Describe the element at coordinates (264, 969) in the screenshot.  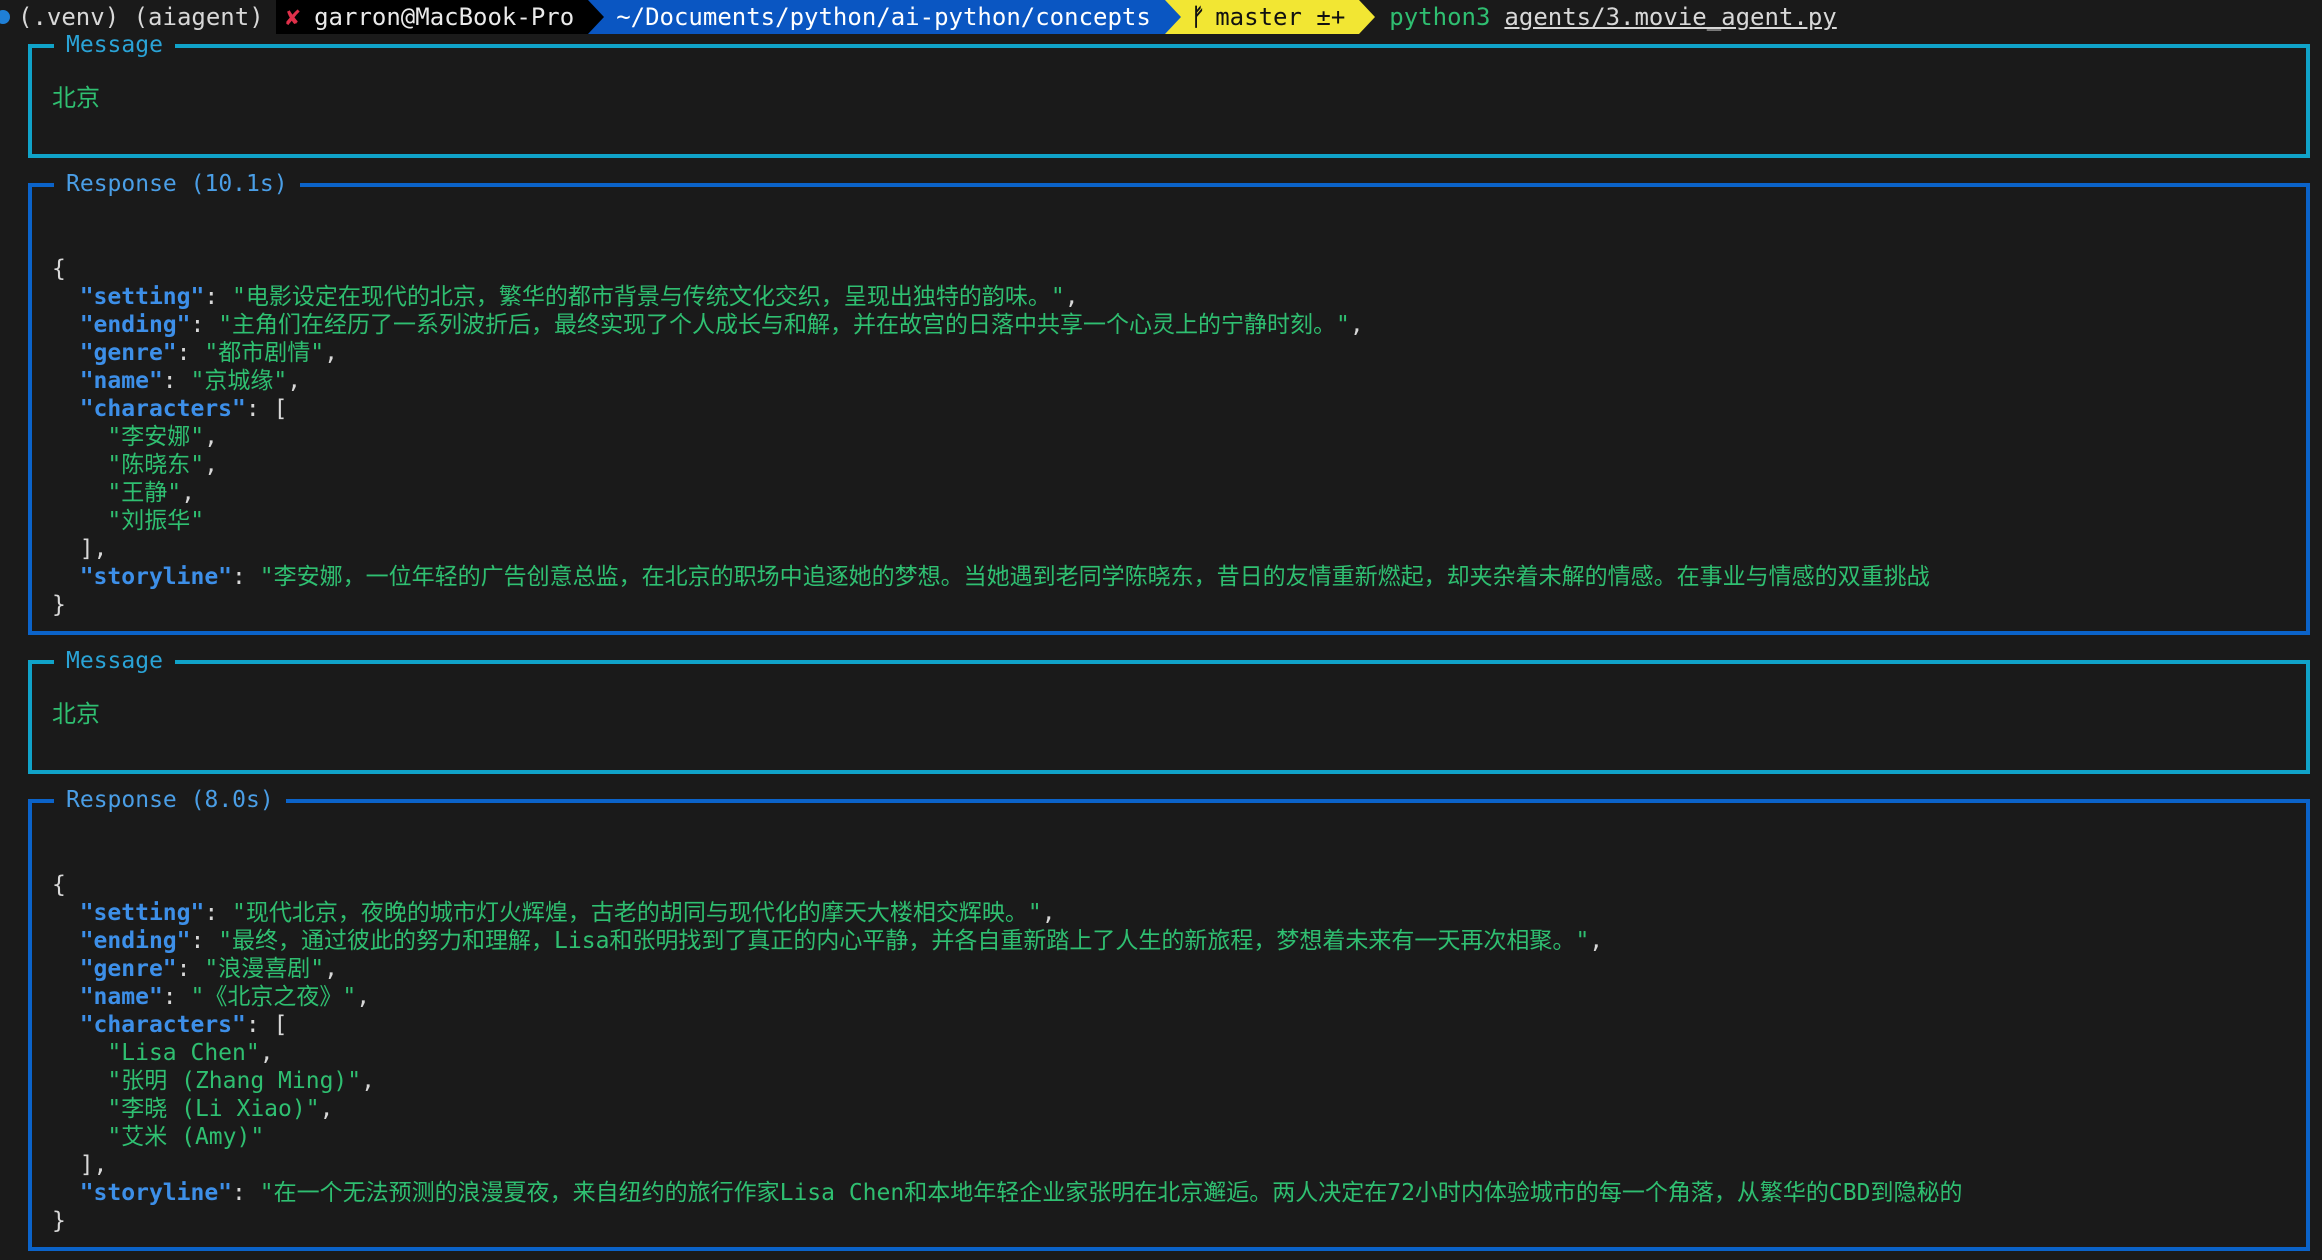
I see `json-value-genre: 浪漫喜剧` at that location.